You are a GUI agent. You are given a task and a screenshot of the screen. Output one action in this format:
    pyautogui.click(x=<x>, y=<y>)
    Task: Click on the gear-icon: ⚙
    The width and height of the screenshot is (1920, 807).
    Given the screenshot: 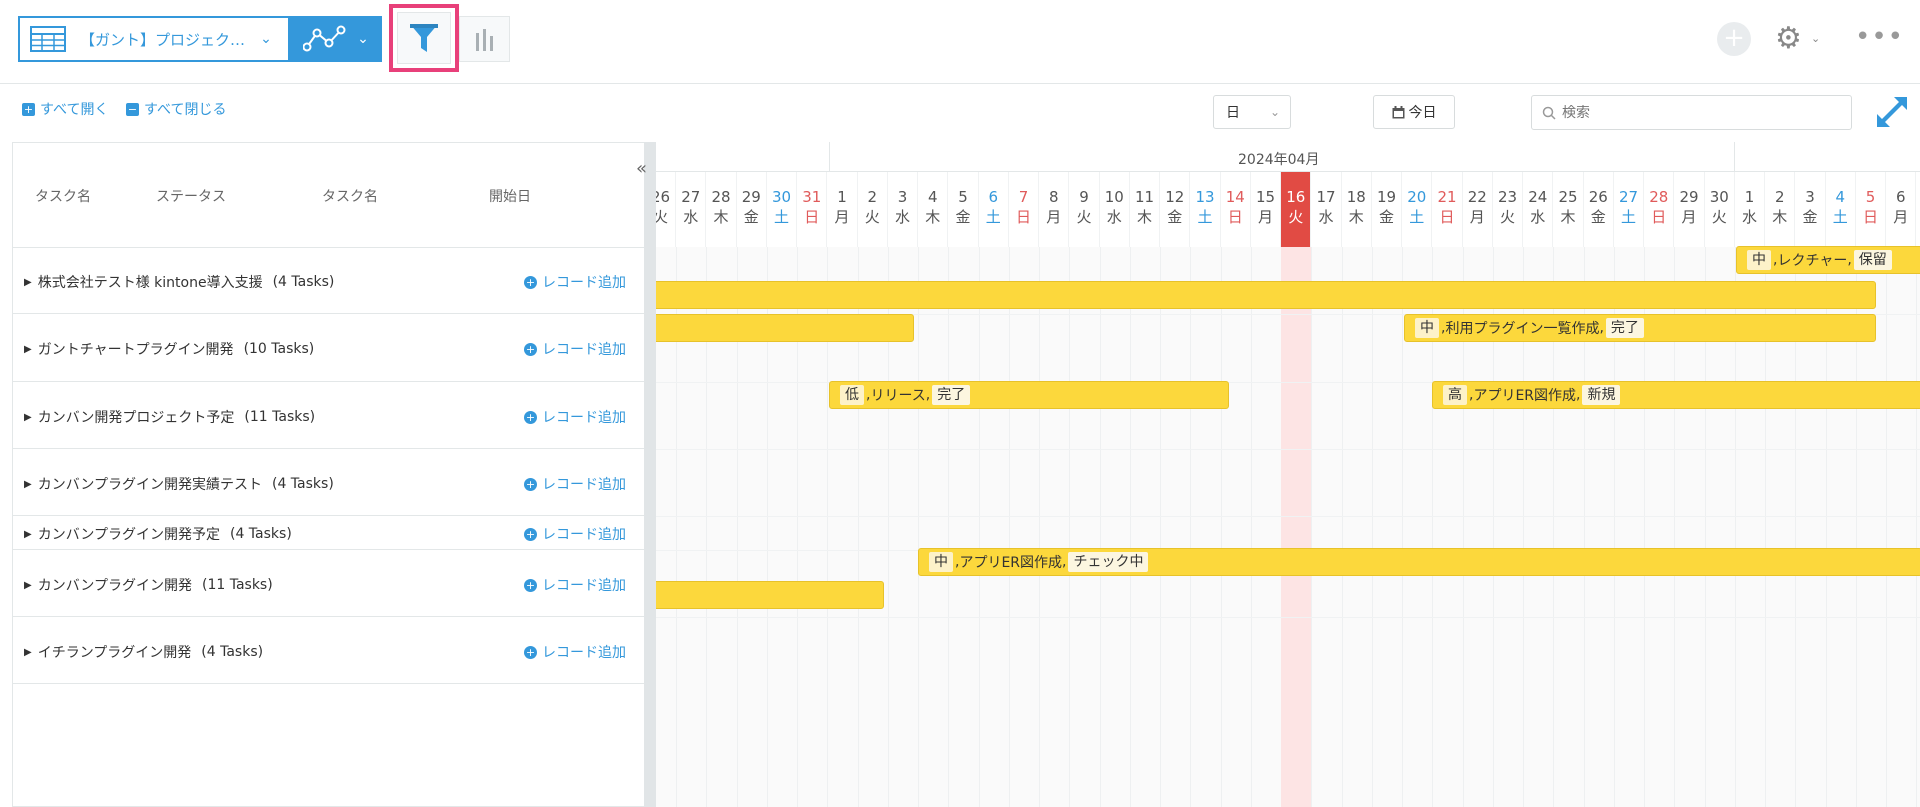 What is the action you would take?
    pyautogui.click(x=1788, y=38)
    